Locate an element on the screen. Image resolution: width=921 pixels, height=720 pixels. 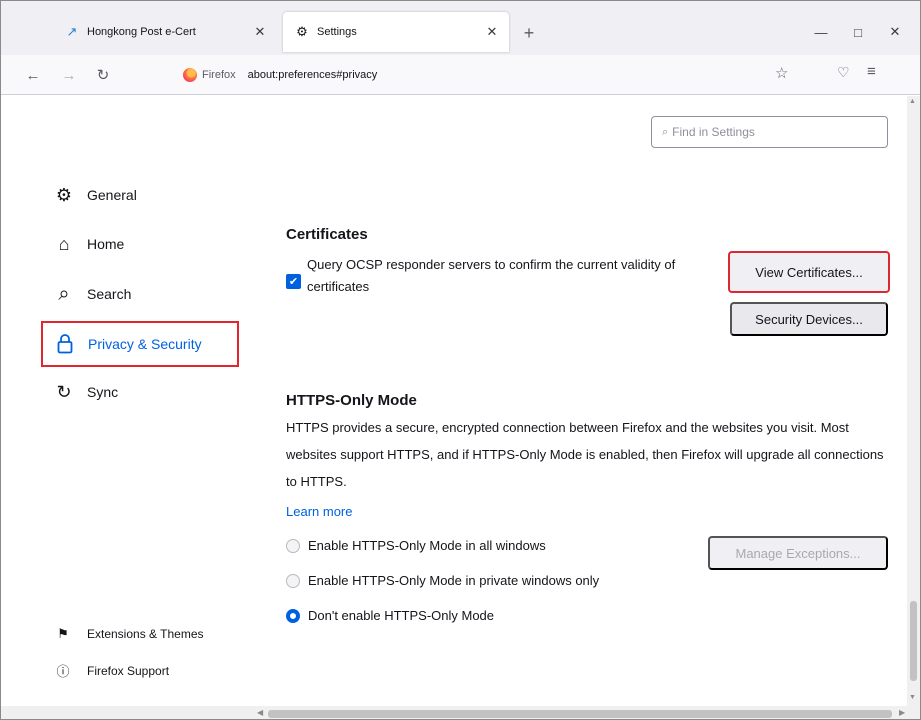
tab-title: Hongkong Post e-Cert is located at coordinates (141, 32).